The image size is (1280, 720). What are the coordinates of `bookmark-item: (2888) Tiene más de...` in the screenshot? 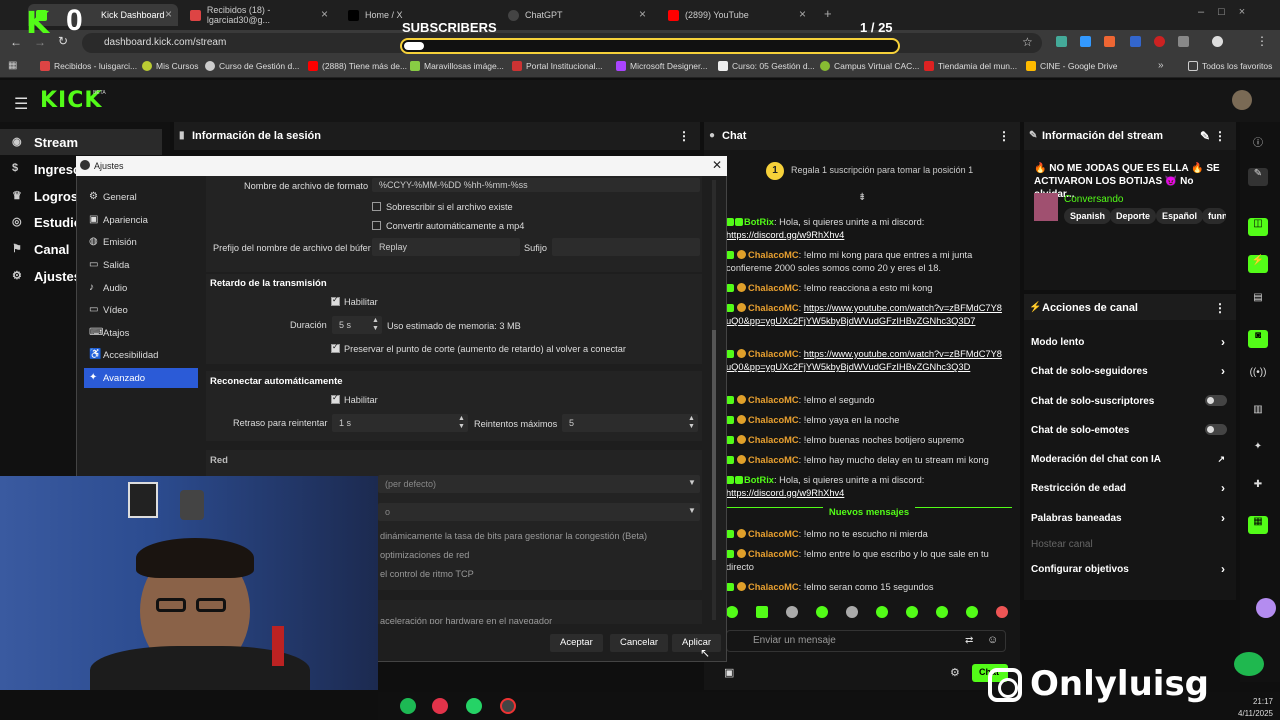 It's located at (357, 66).